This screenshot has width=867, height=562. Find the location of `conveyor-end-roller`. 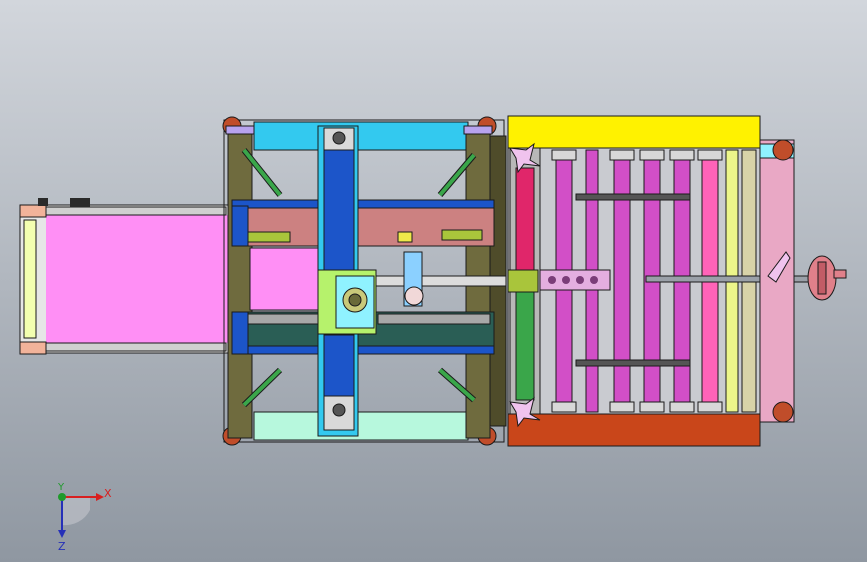

conveyor-end-roller is located at coordinates (30, 279).